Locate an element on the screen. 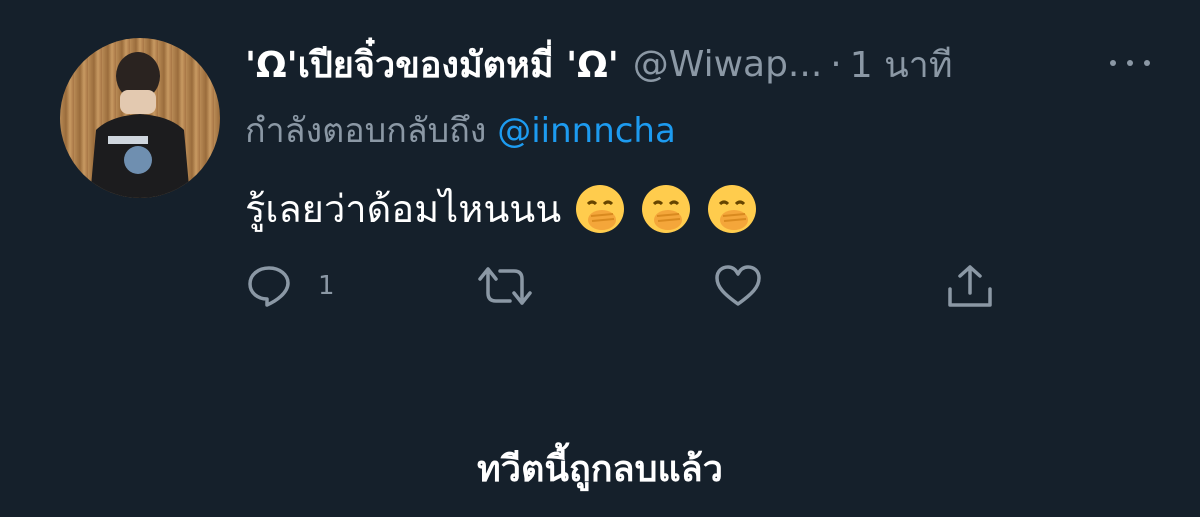 This screenshot has width=1200, height=517. retweet-button is located at coordinates (505, 286).